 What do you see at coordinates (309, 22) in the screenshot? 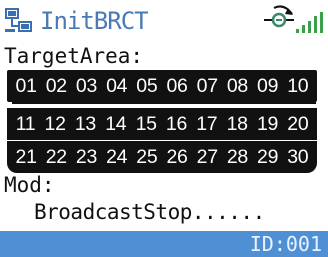
I see `signal-strength-icon` at bounding box center [309, 22].